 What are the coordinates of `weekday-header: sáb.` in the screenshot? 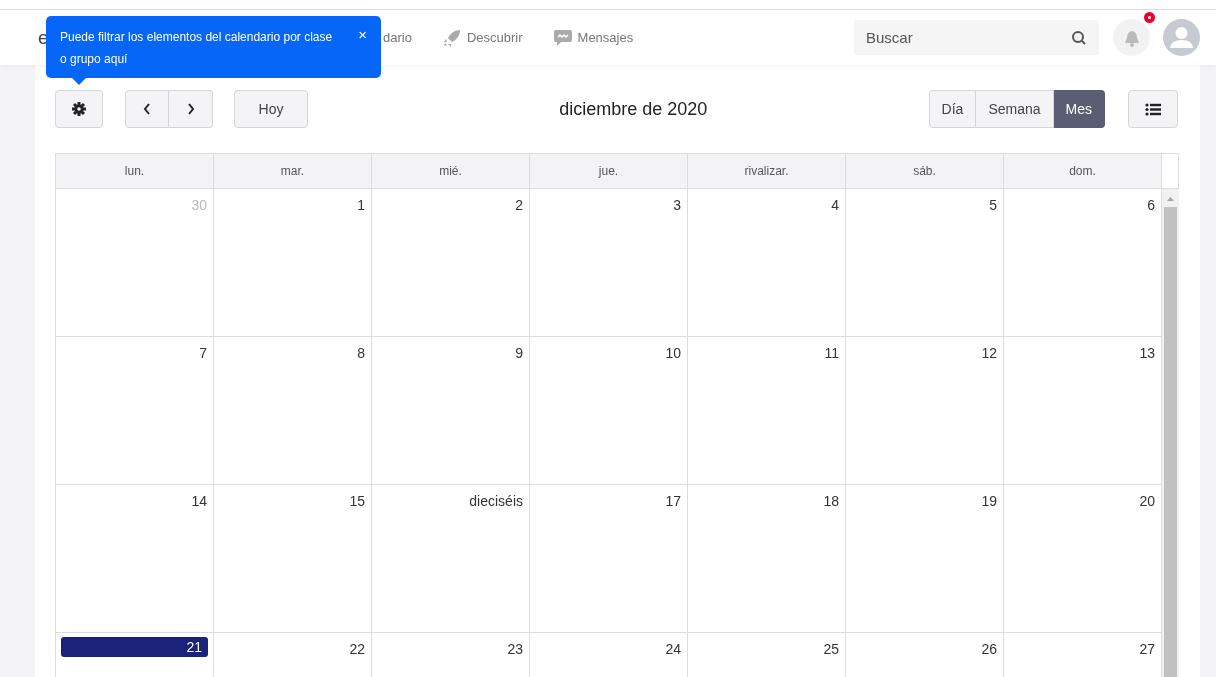 It's located at (925, 171).